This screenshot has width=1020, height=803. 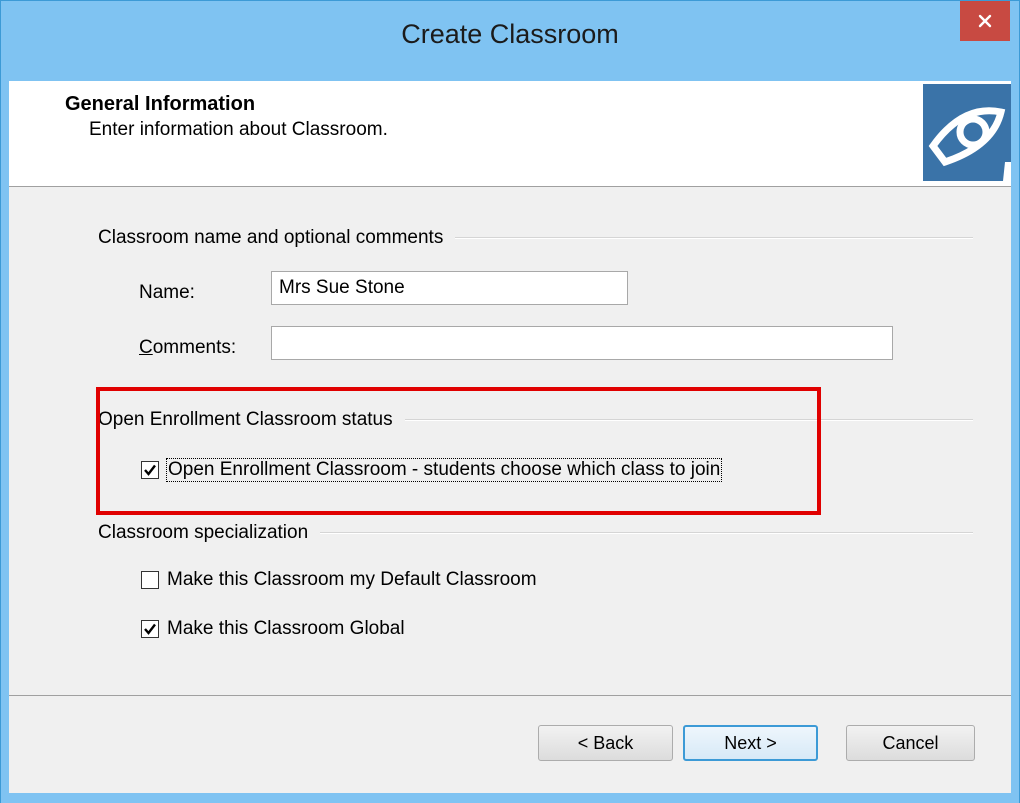 I want to click on window-right-edge, so click(x=1015, y=437).